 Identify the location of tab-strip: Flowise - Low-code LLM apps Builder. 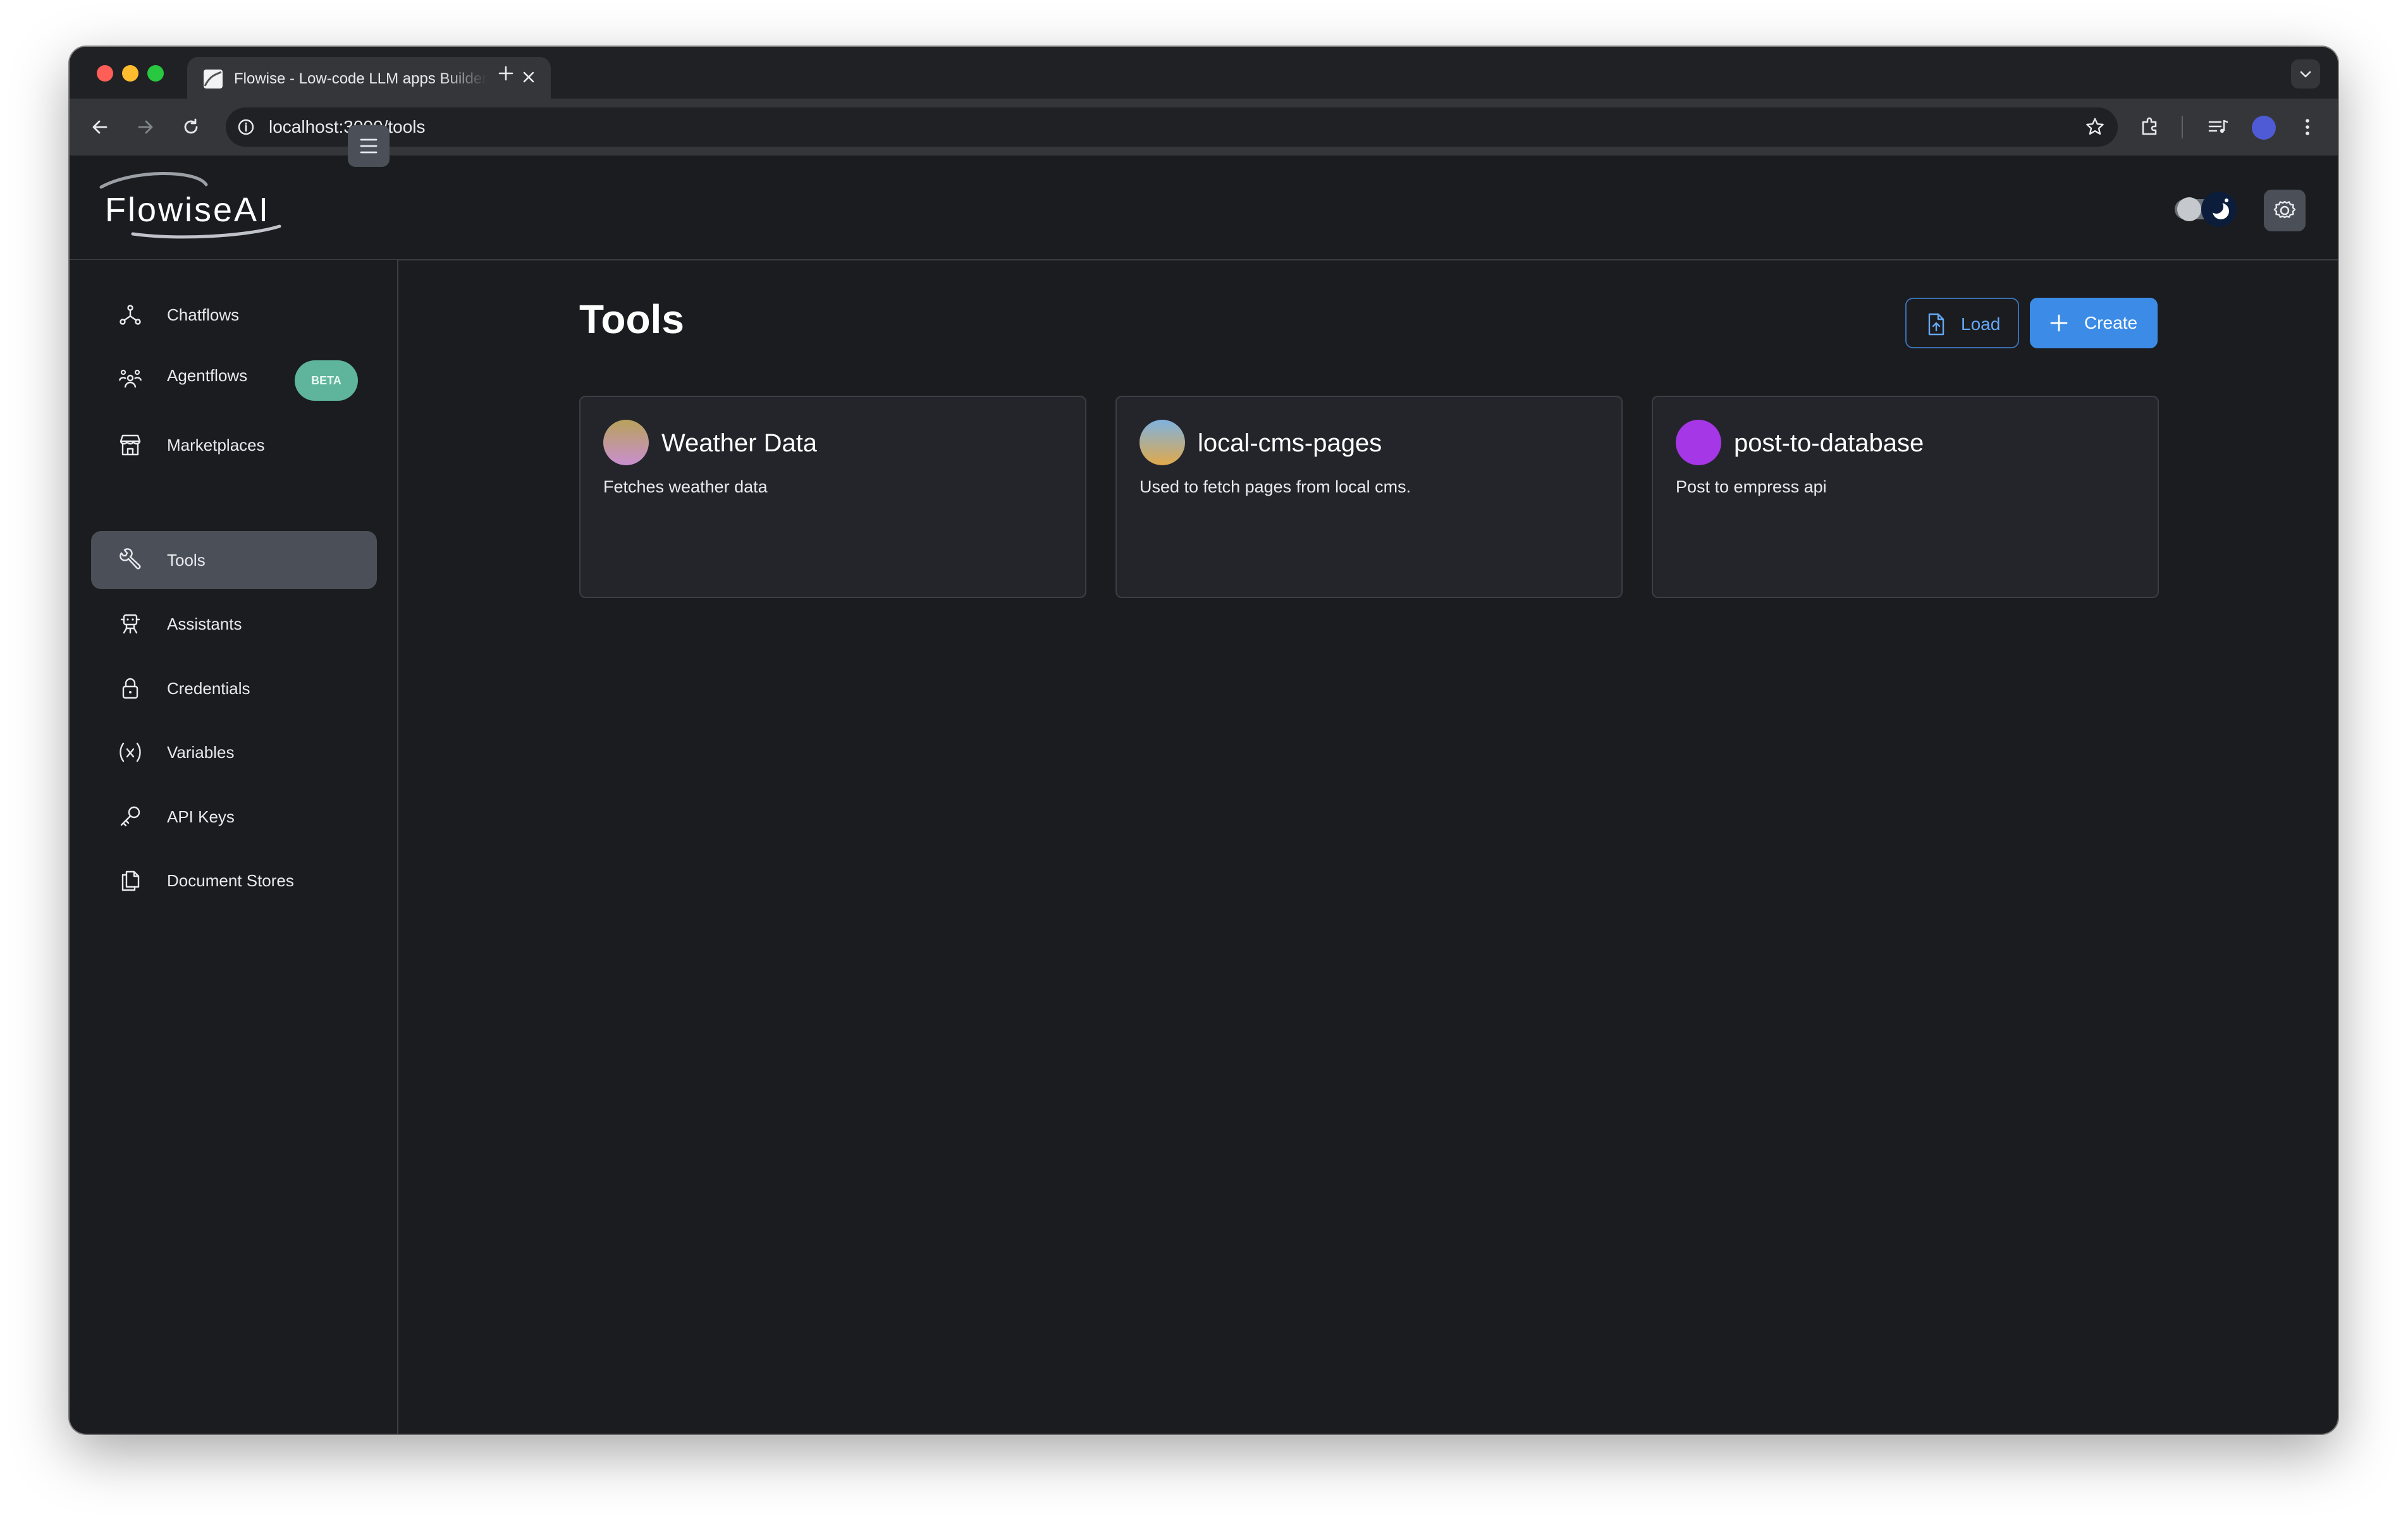
(1204, 73).